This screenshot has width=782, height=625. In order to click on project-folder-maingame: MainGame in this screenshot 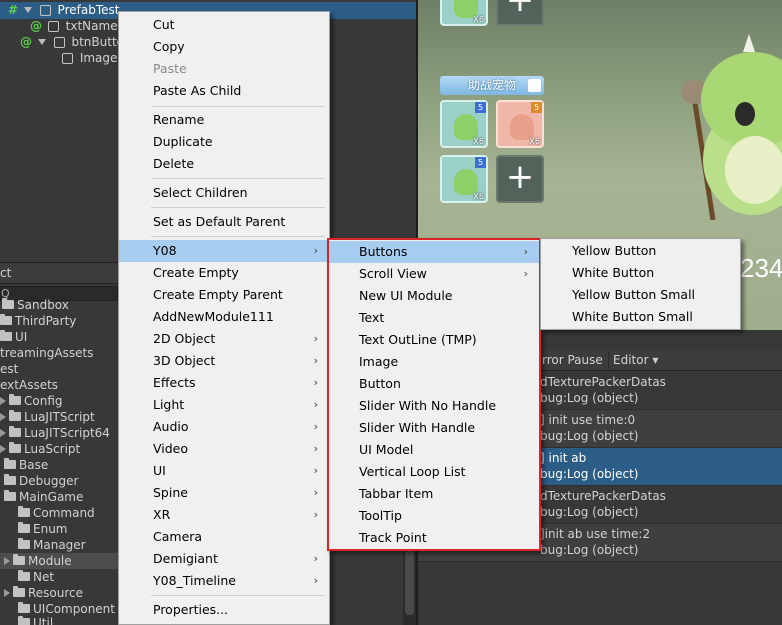, I will do `click(43, 497)`.